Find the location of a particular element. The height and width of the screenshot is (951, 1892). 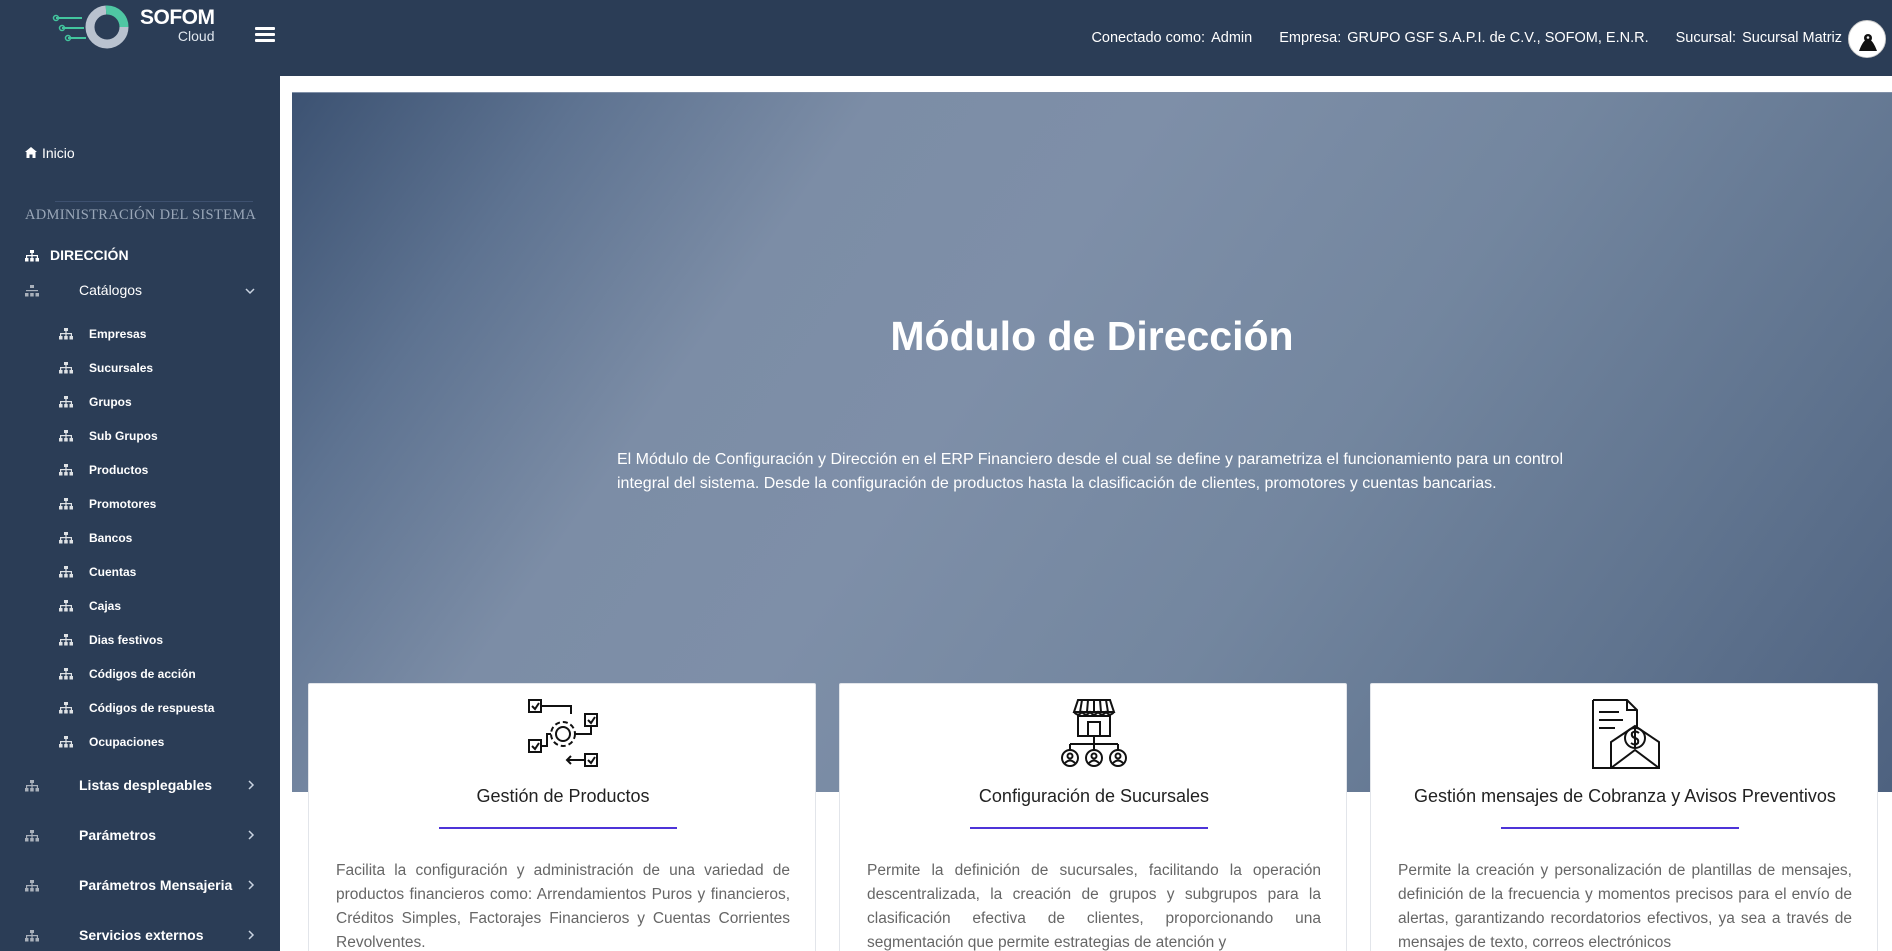

sidebar-item-label: Códigos de acción is located at coordinates (142, 674).